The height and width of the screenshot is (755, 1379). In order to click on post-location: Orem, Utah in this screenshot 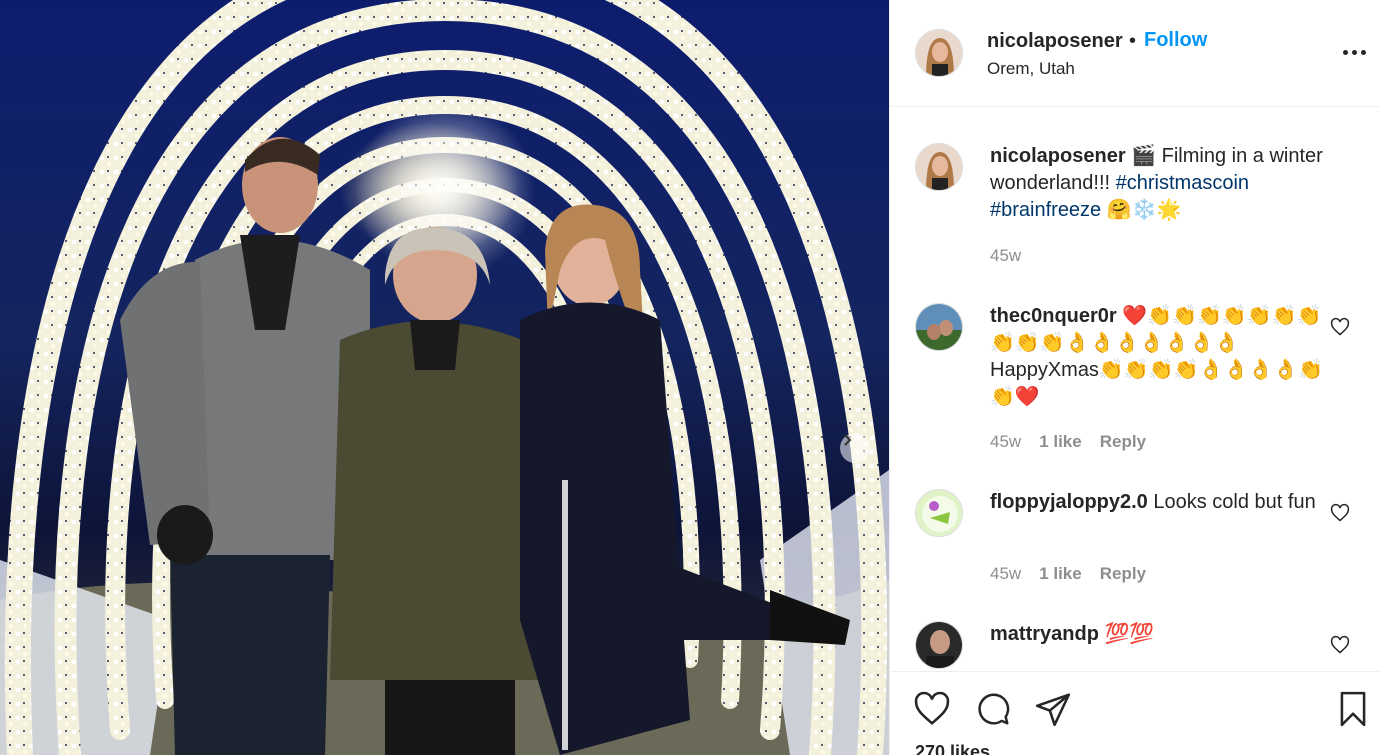, I will do `click(1031, 69)`.